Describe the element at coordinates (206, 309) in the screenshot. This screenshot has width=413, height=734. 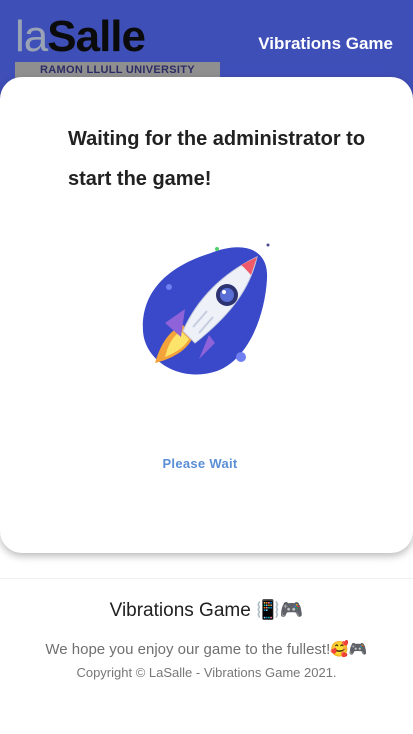
I see `rocket-icon` at that location.